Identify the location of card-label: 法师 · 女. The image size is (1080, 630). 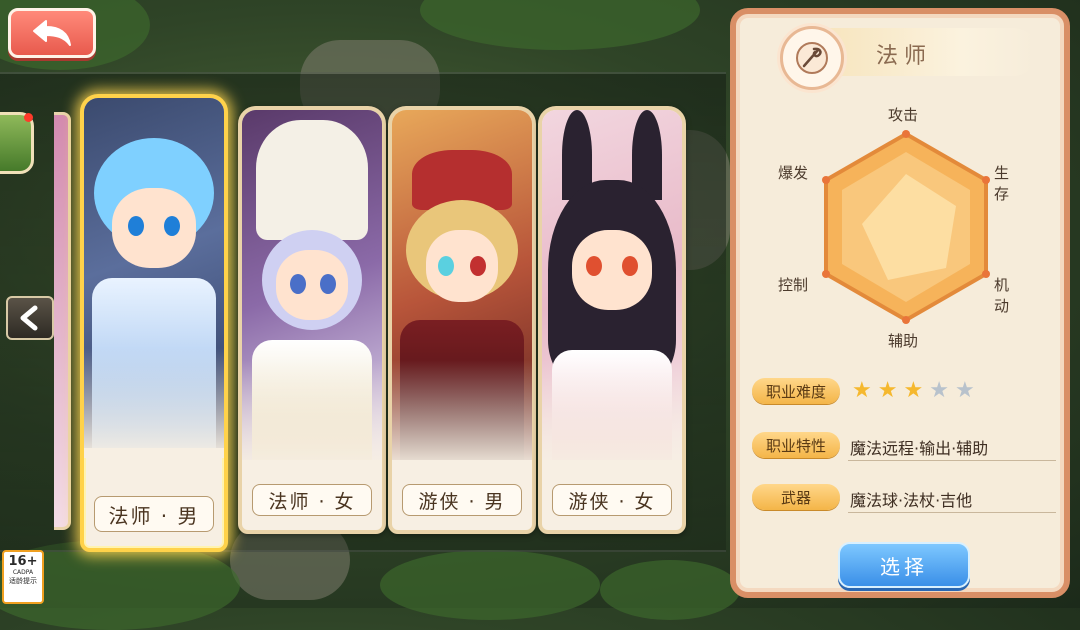
(312, 500).